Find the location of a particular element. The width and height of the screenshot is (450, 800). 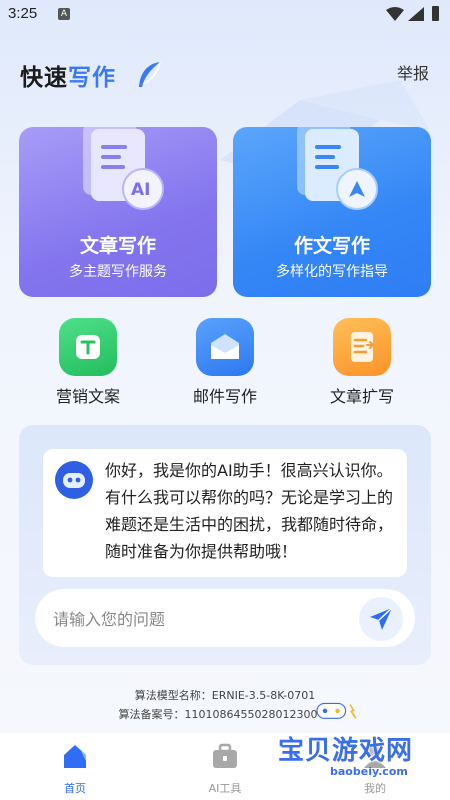

battery-icon is located at coordinates (435, 13).